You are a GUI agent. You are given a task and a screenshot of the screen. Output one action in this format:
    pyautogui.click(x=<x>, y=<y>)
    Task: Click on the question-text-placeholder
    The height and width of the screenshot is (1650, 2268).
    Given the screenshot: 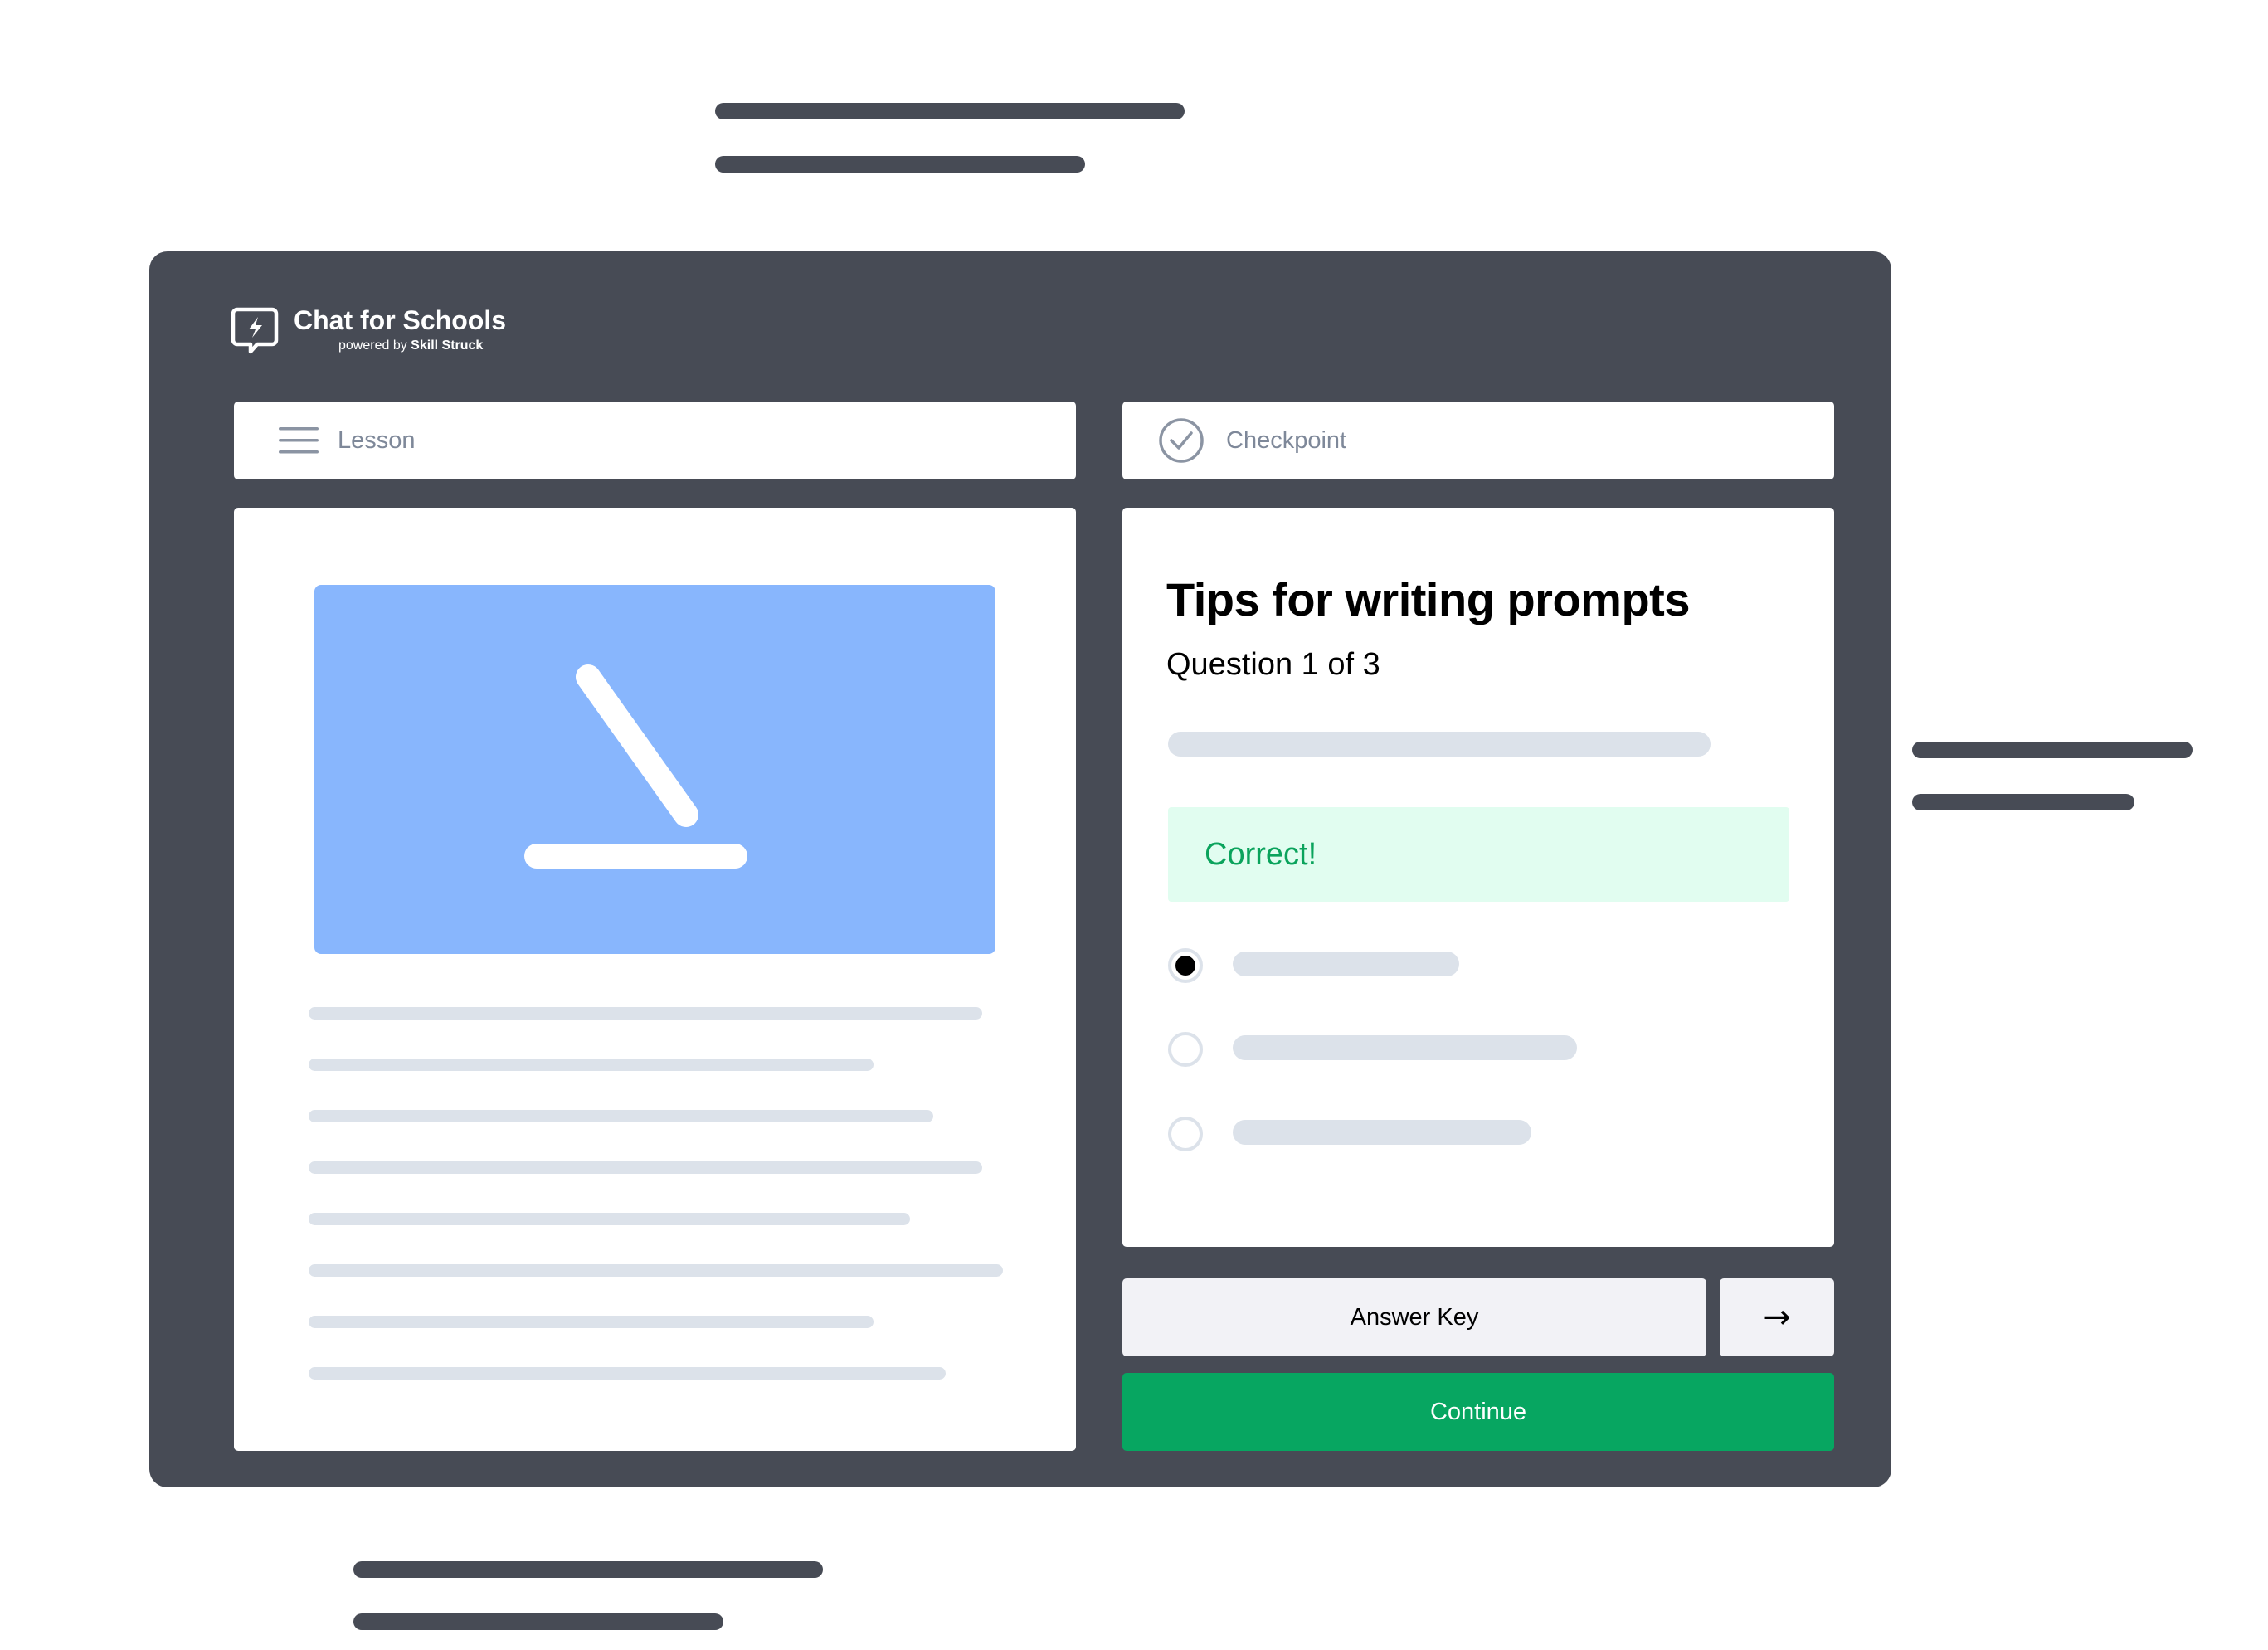 What is the action you would take?
    pyautogui.click(x=1439, y=745)
    